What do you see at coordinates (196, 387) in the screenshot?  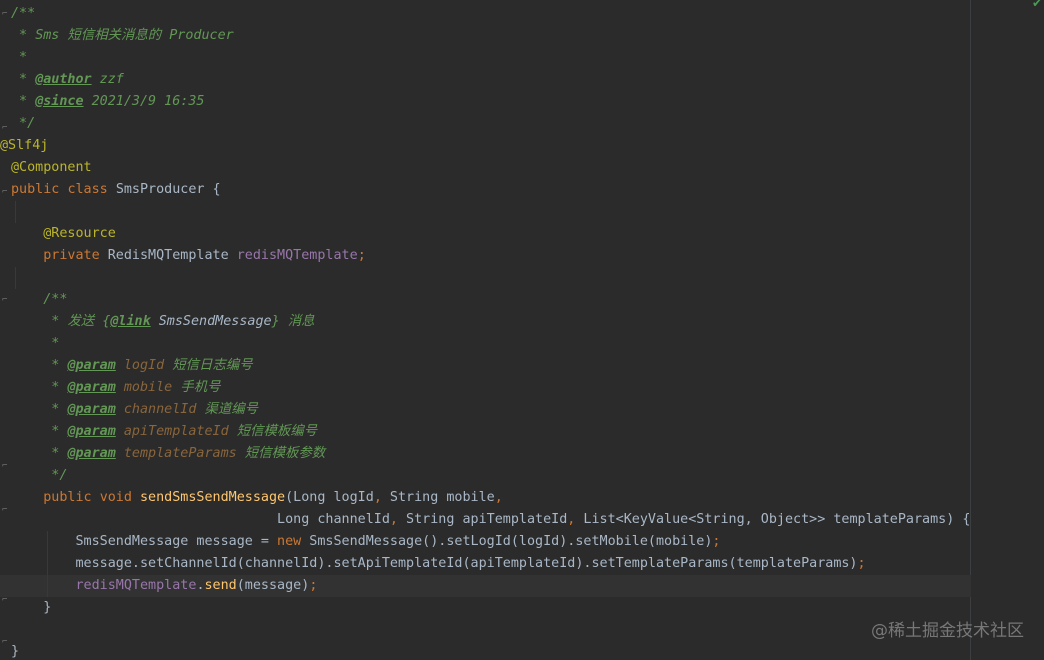 I see `doc-text: 手机号` at bounding box center [196, 387].